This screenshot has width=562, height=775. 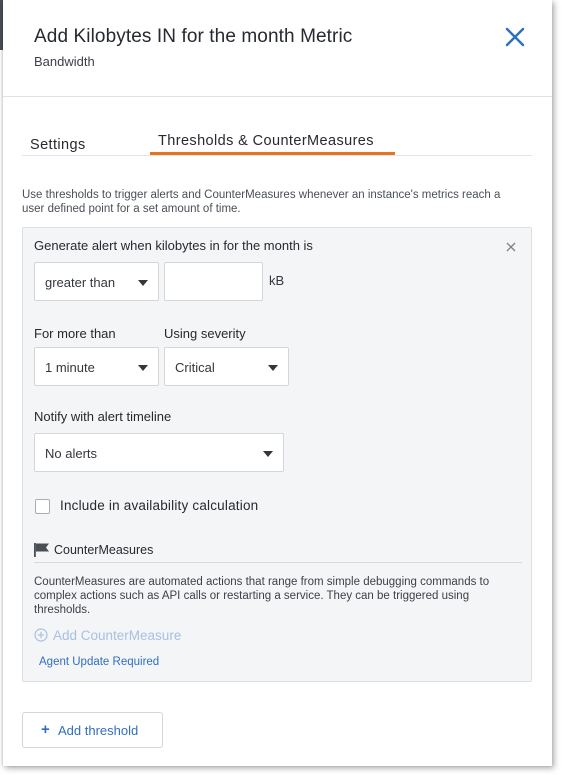 I want to click on countermeasures-title: CounterMeasures, so click(x=104, y=550).